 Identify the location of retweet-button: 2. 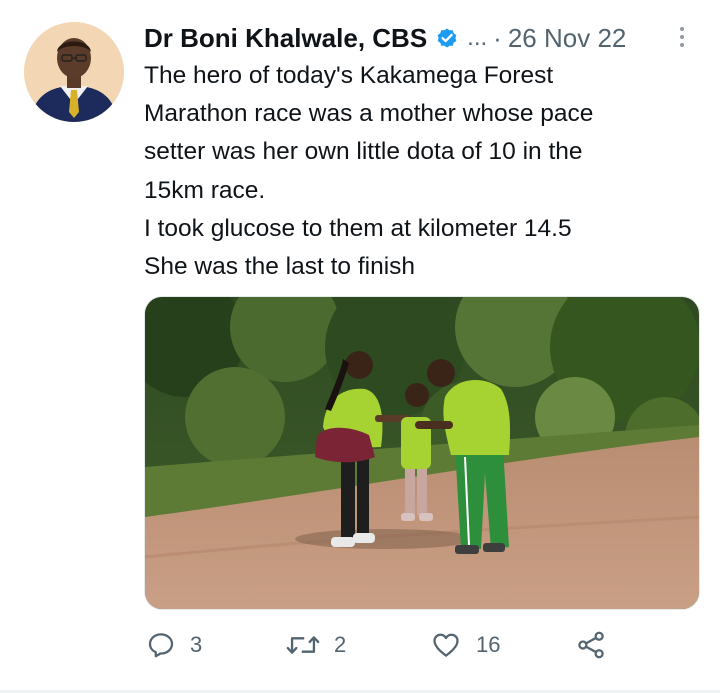
(316, 645).